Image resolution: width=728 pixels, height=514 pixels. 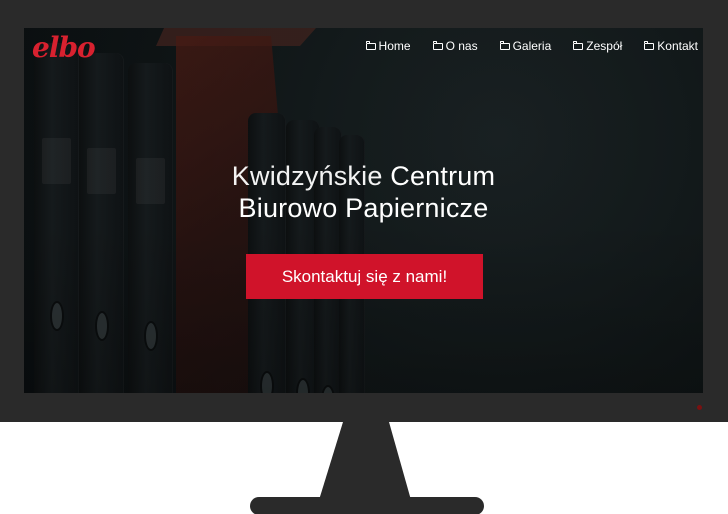 What do you see at coordinates (677, 46) in the screenshot?
I see `nav-item-label: Kontakt` at bounding box center [677, 46].